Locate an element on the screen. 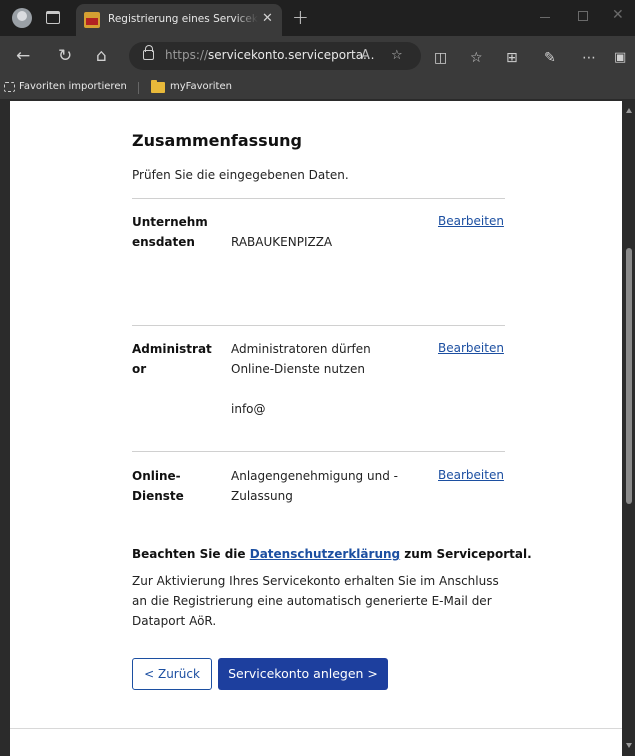 The height and width of the screenshot is (756, 635). minimize-icon is located at coordinates (545, 17).